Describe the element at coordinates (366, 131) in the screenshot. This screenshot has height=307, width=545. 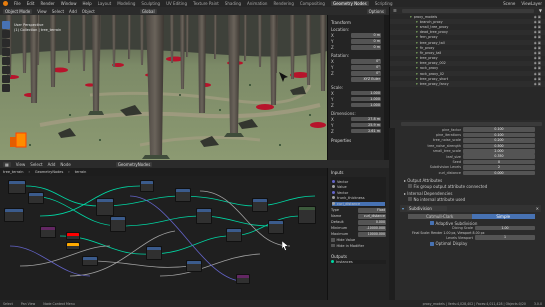
I see `dimensions-z-field: 2.61 m` at that location.